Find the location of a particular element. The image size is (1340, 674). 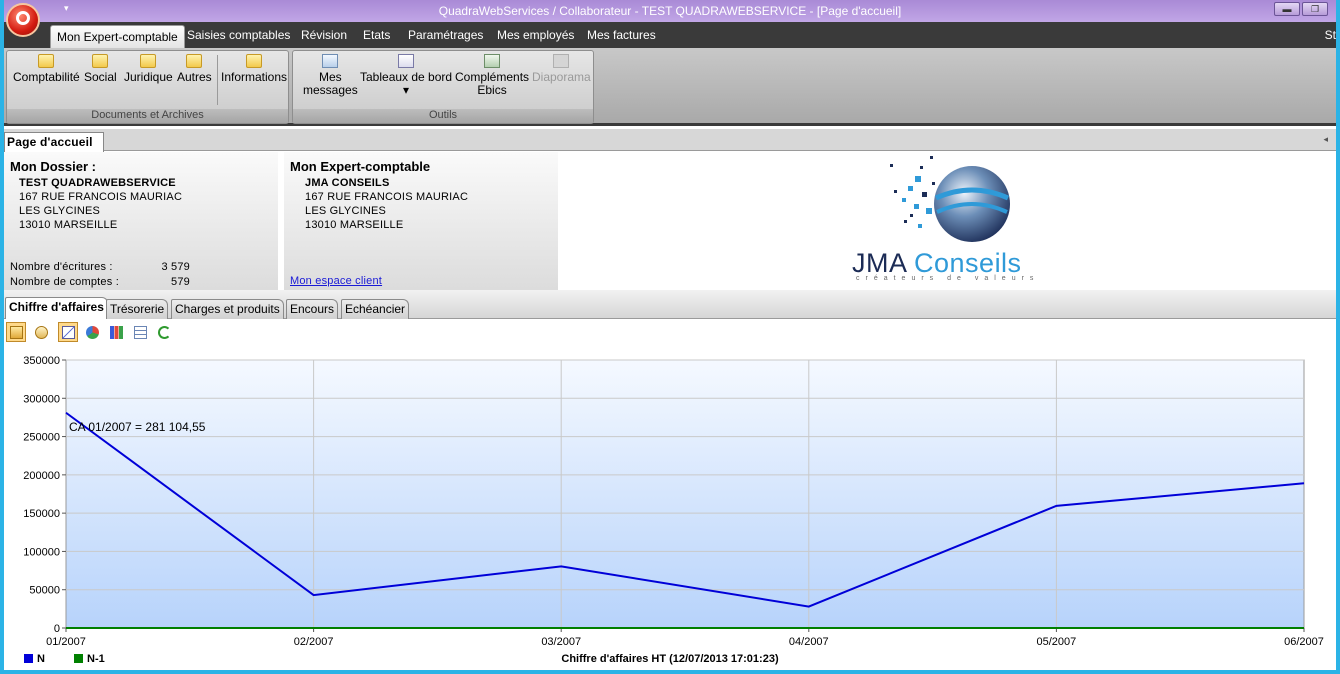

tableaux-dropdown-icon: ▾ is located at coordinates (406, 90).